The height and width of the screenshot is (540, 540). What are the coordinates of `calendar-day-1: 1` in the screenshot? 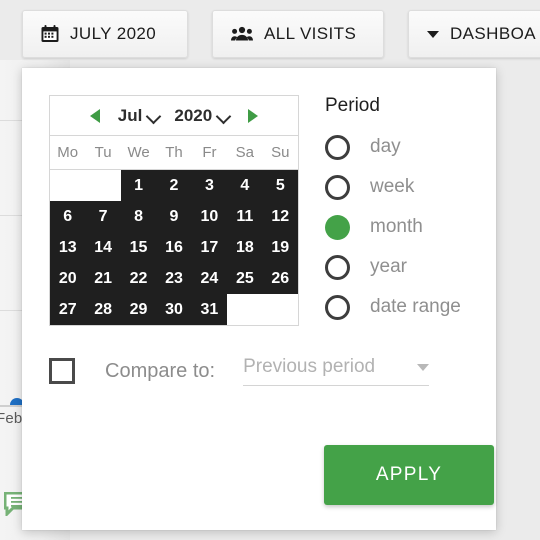 It's located at (138, 185).